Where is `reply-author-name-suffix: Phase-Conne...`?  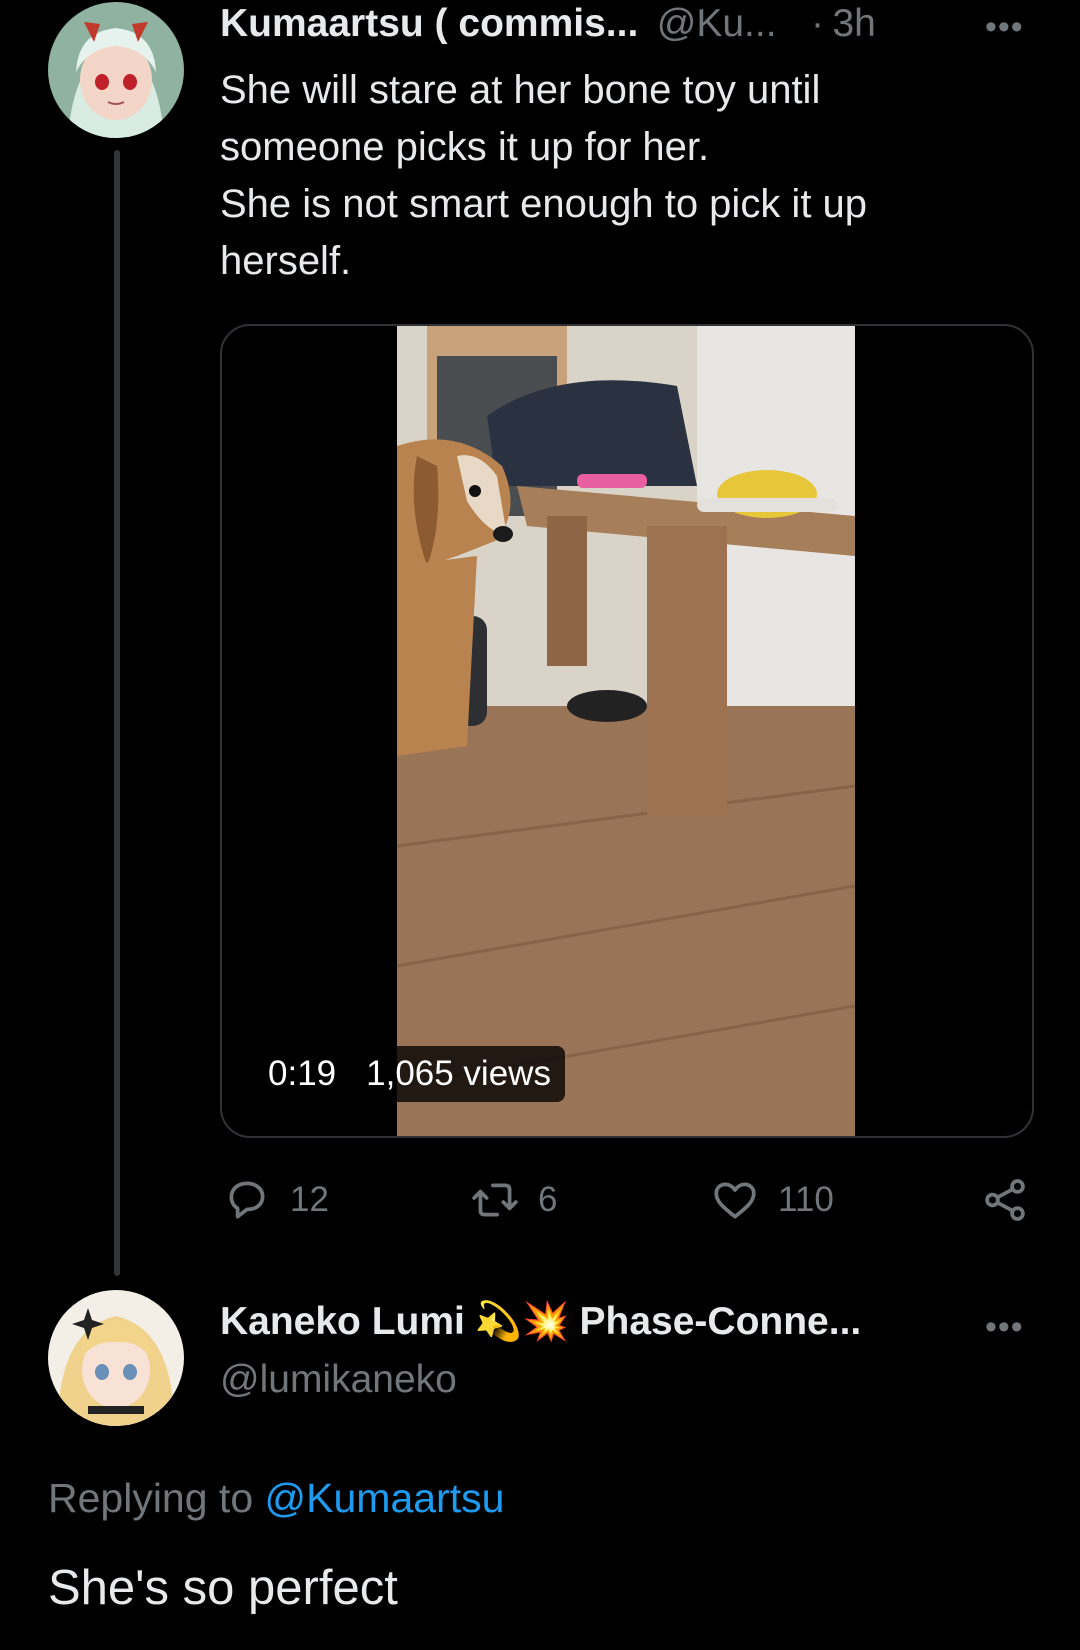 reply-author-name-suffix: Phase-Conne... is located at coordinates (721, 1322).